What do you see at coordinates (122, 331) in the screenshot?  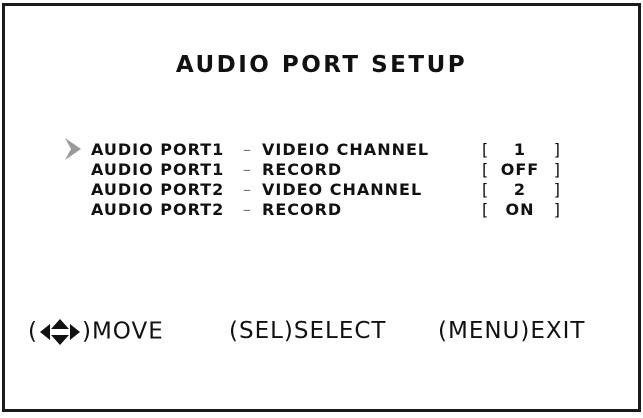 I see `hint-move-label: )MOVE` at bounding box center [122, 331].